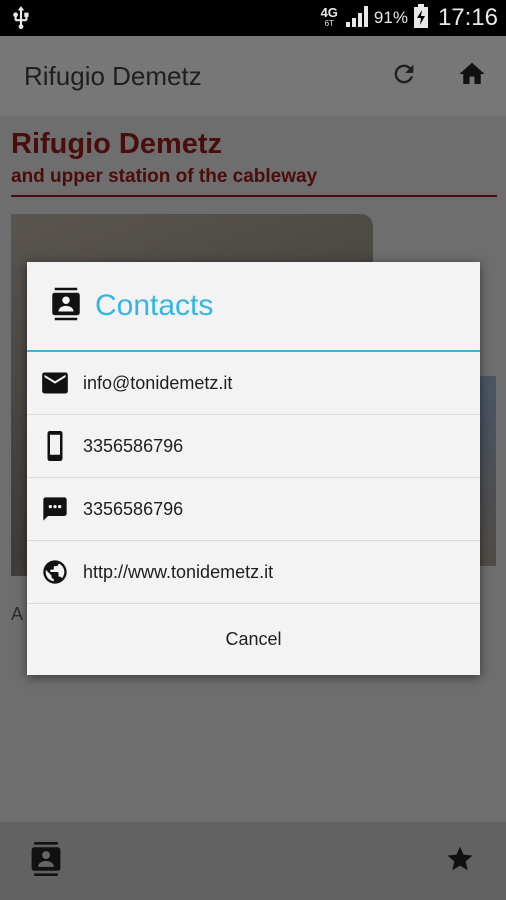  I want to click on network-type: 4G 6T, so click(329, 16).